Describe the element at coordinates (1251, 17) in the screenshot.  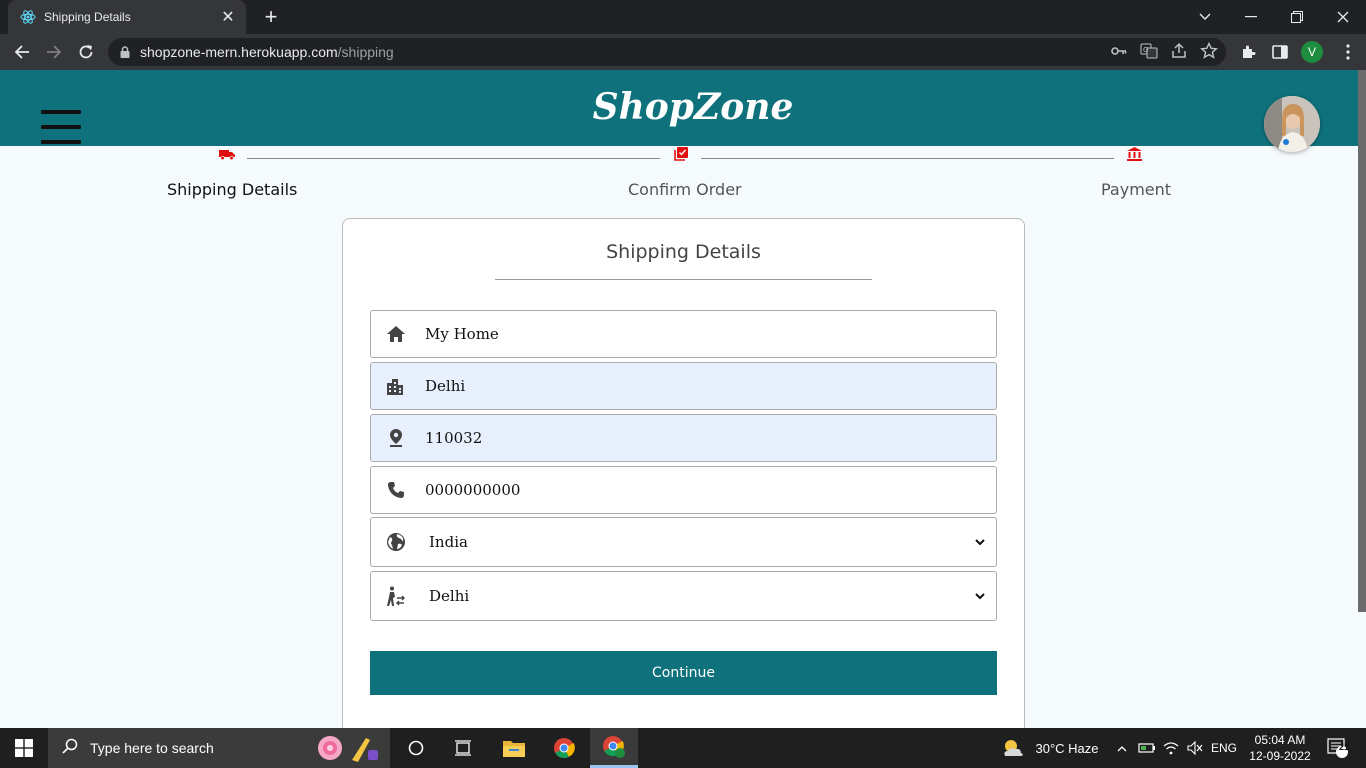
I see `minimize-button` at that location.